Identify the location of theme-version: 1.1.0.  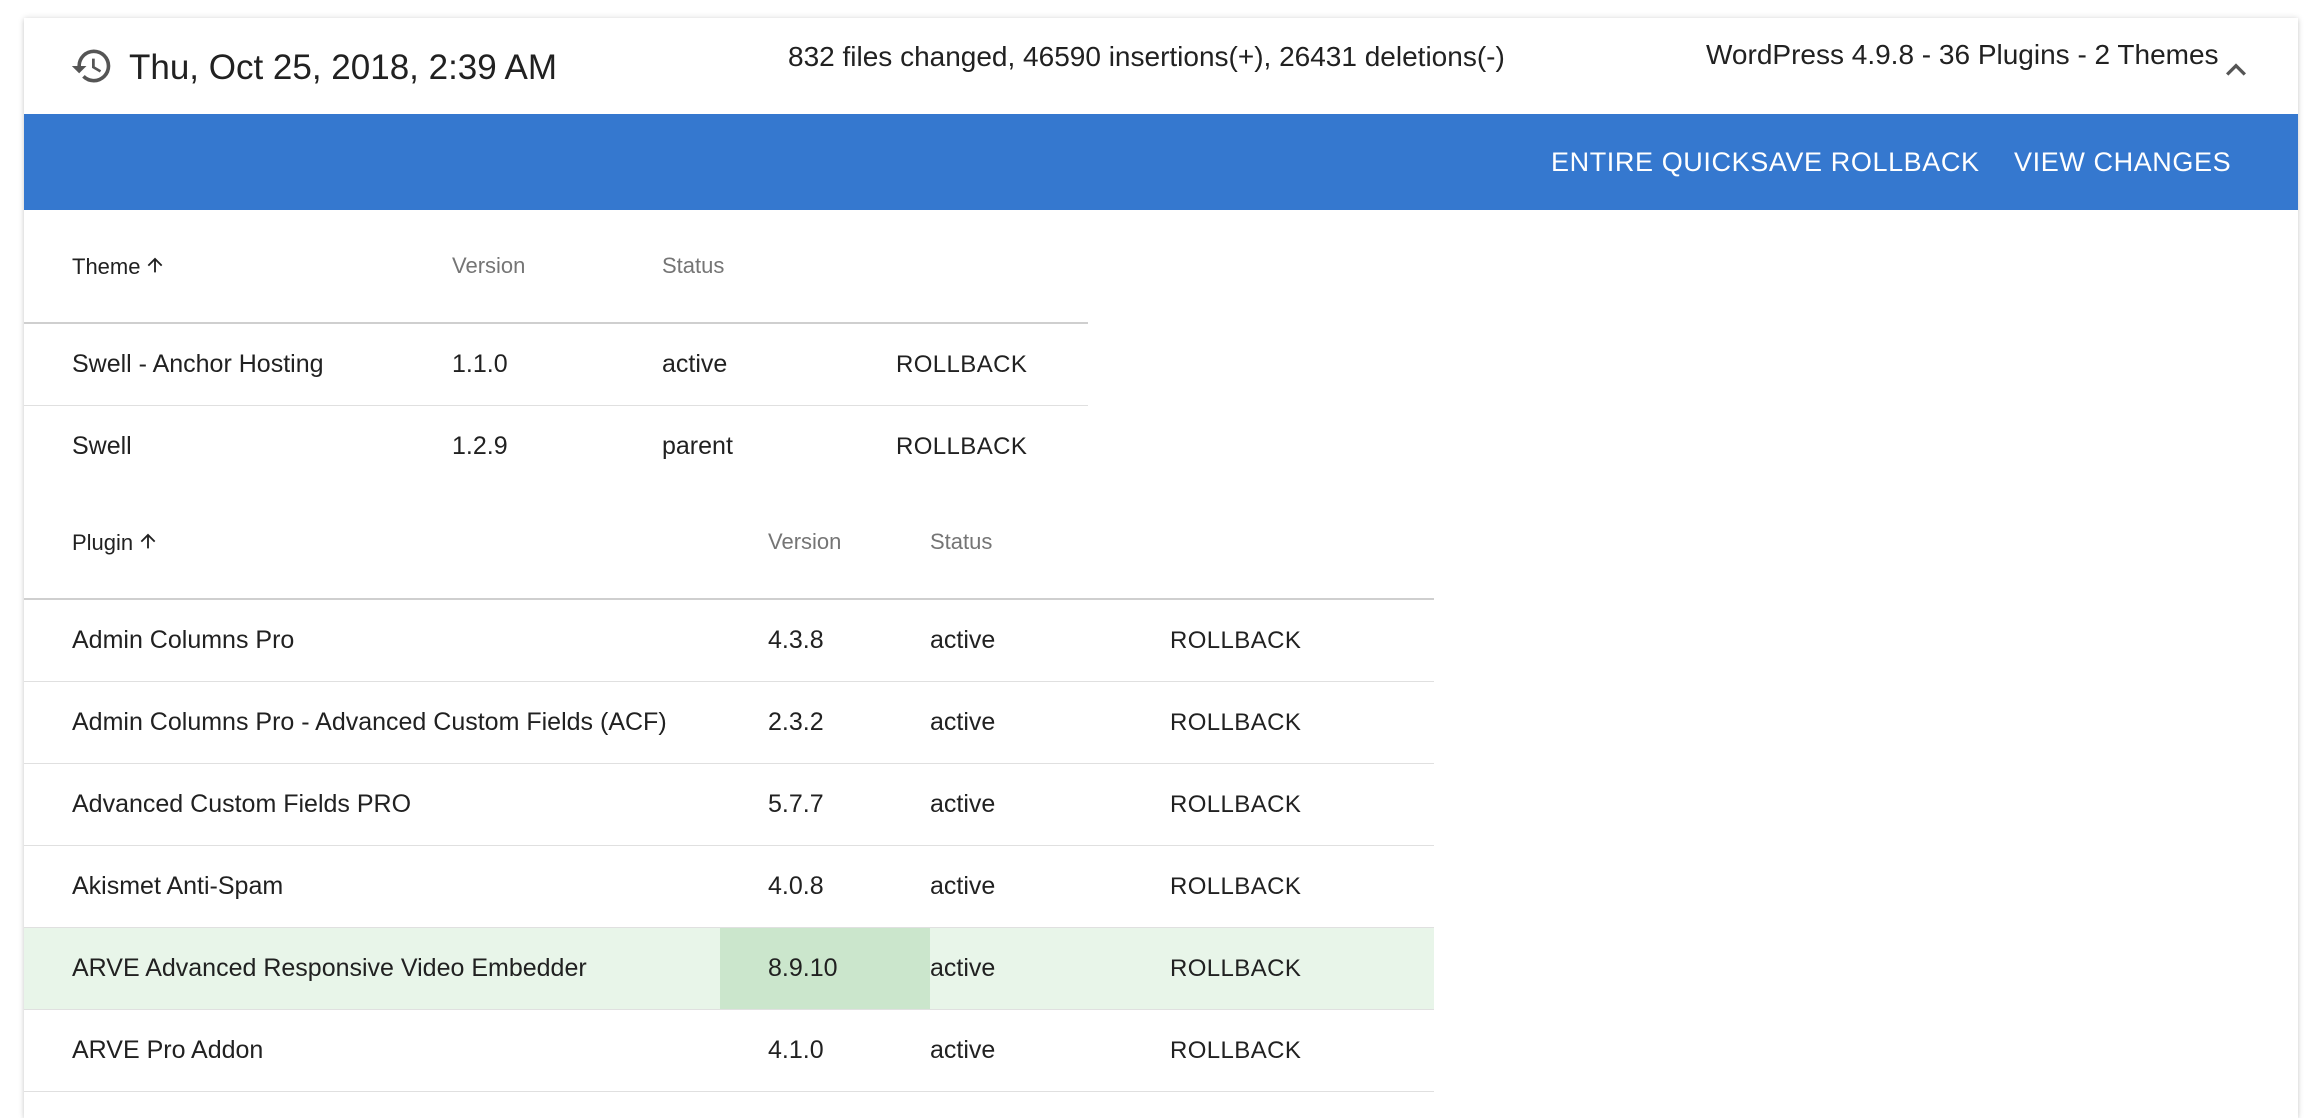
(557, 364).